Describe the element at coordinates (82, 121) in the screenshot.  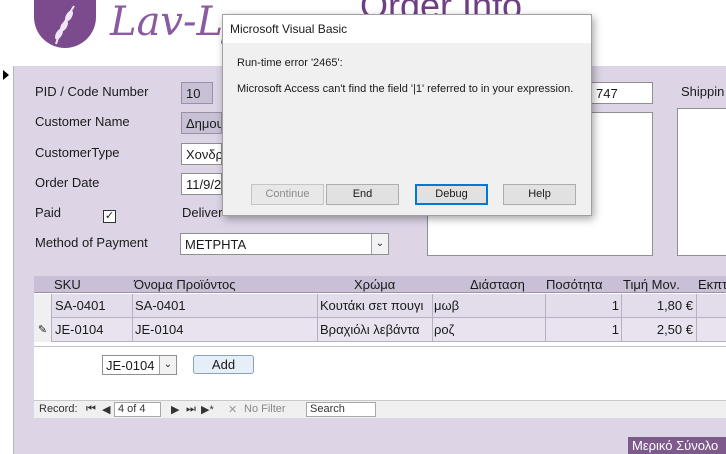
I see `customer-name-label: Customer Name` at that location.